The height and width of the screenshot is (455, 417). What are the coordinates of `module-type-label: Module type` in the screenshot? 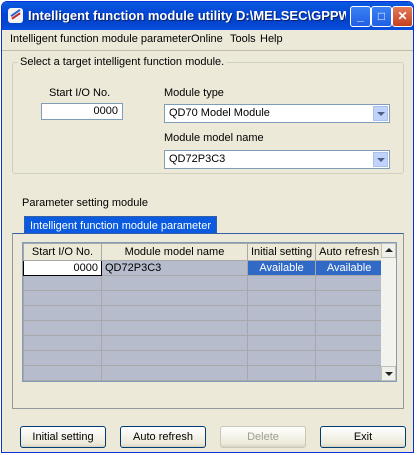 It's located at (194, 93).